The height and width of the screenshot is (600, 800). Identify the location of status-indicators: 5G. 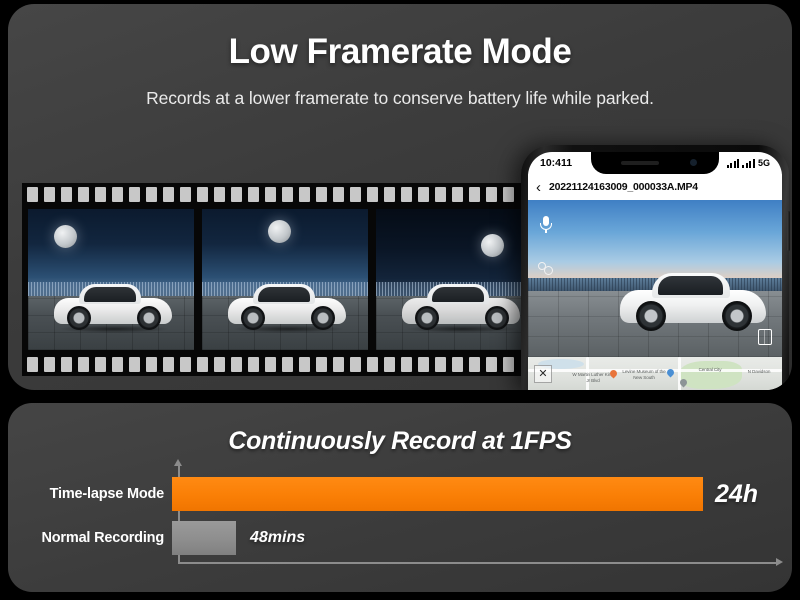
(748, 163).